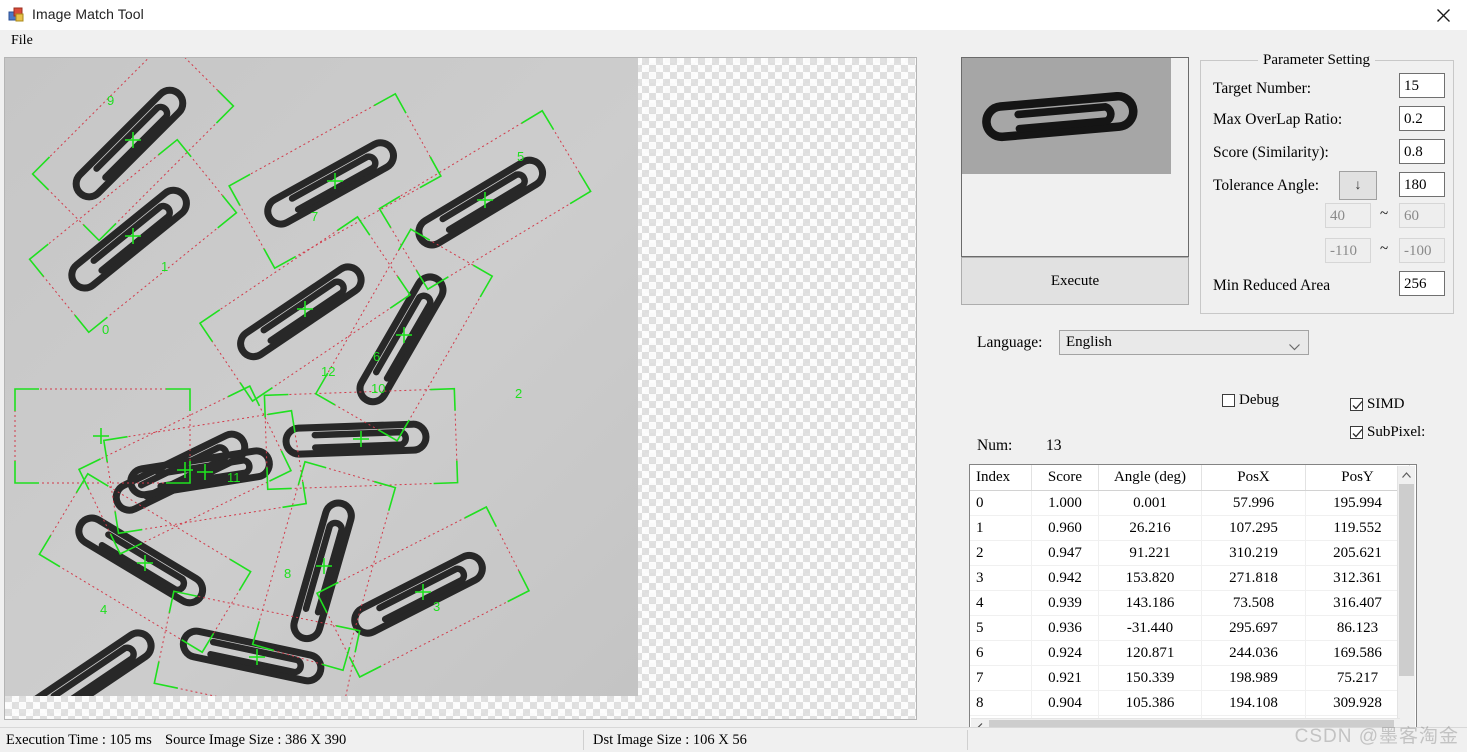 The image size is (1467, 752). Describe the element at coordinates (1357, 478) in the screenshot. I see `column-header-posy: PosY` at that location.